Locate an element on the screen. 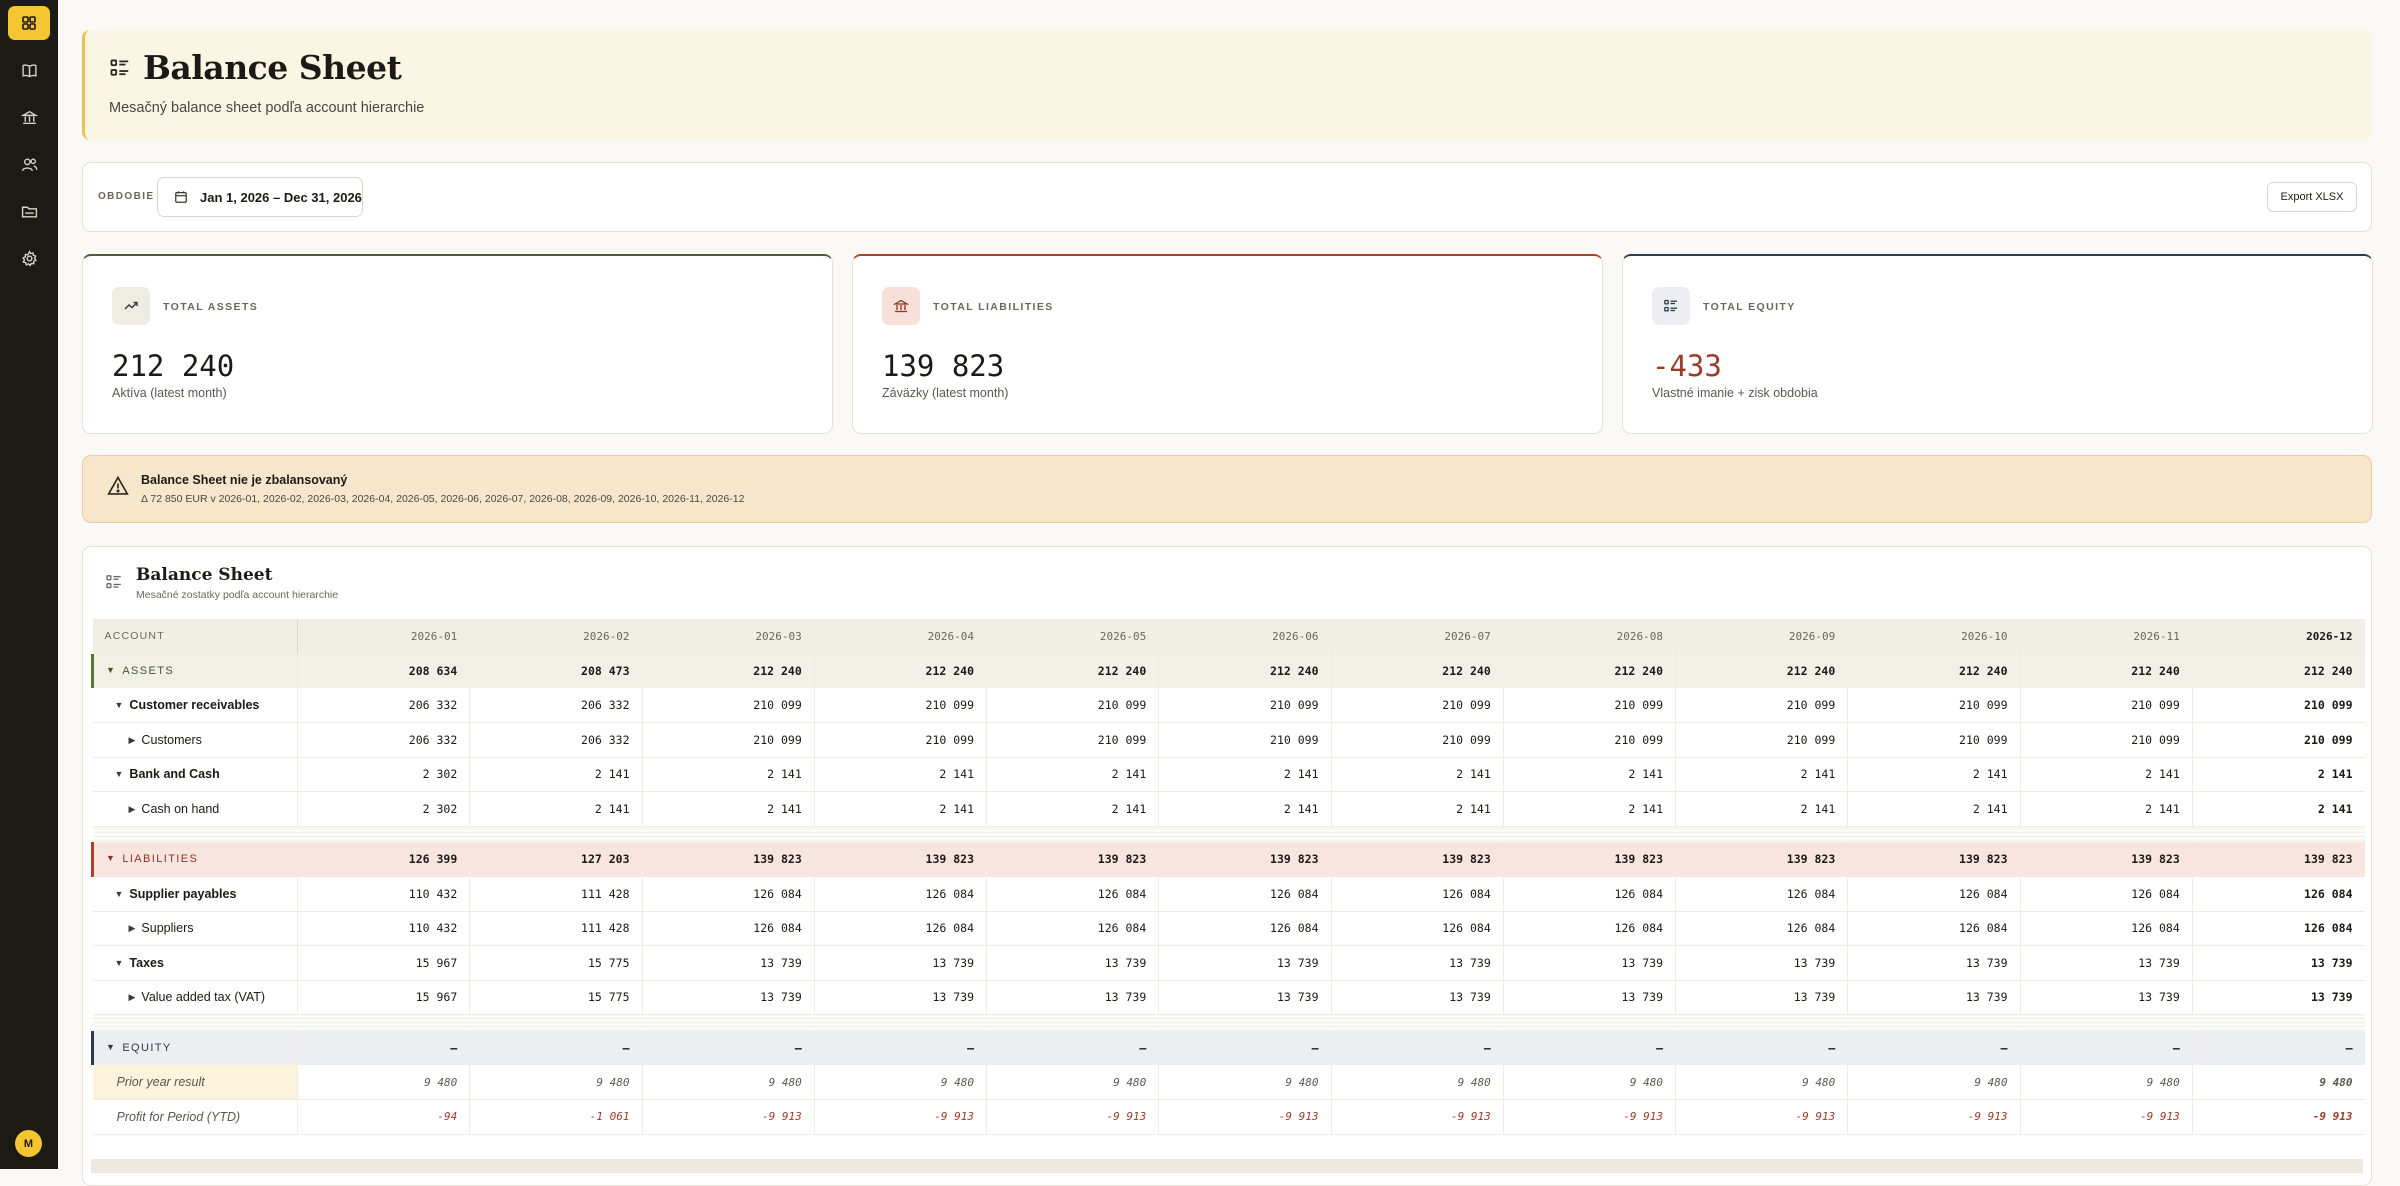 This screenshot has height=1186, width=2400. column-header-month: 2026-12 is located at coordinates (2278, 636).